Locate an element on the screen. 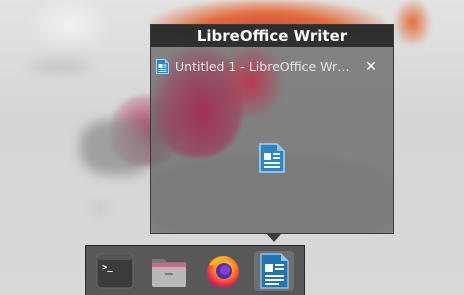 The width and height of the screenshot is (464, 295). app-name-title: LibreOffice Writer is located at coordinates (272, 36).